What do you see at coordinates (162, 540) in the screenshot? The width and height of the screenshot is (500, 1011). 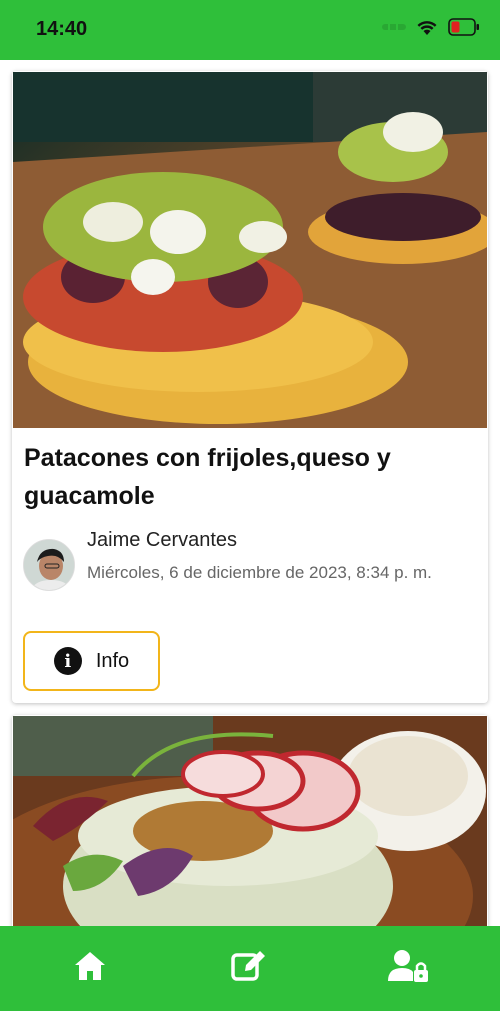 I see `author-name: Jaime Cervantes` at bounding box center [162, 540].